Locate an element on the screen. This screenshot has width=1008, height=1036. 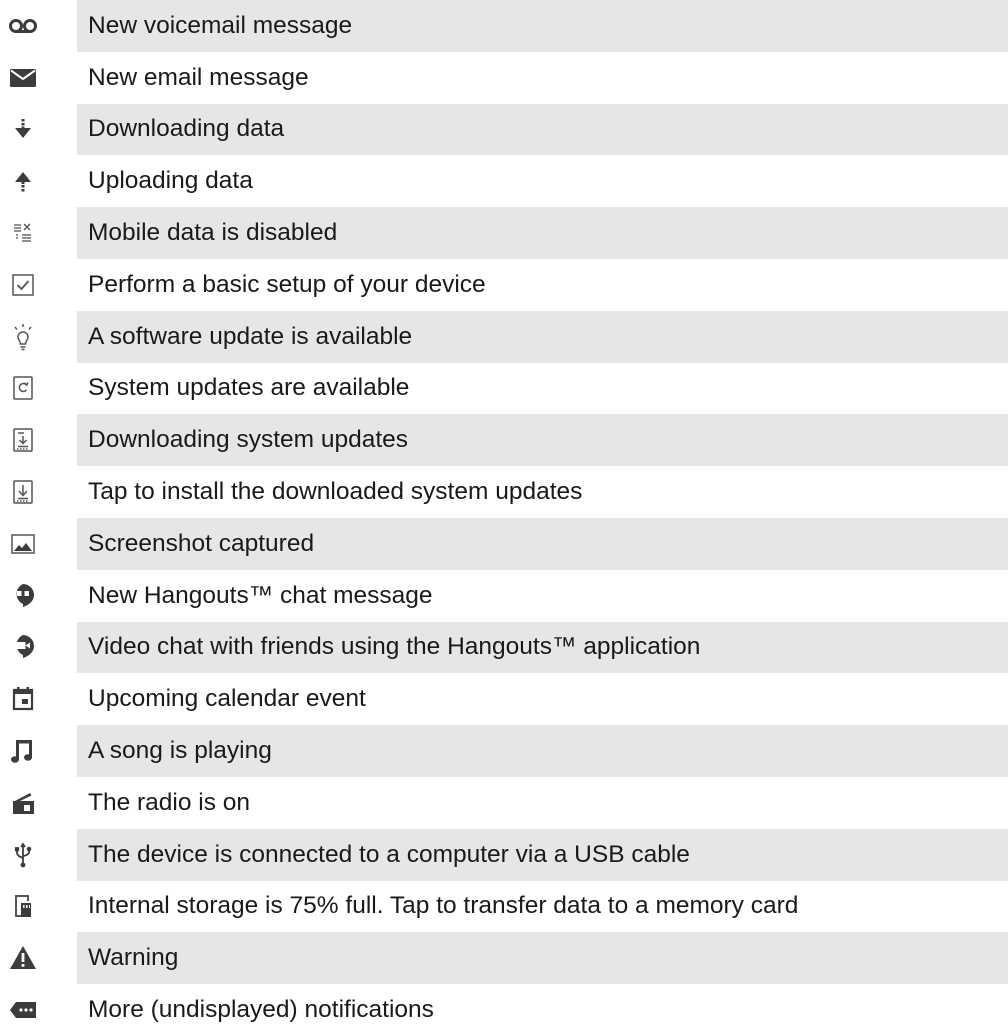
software-update-bulb-icon is located at coordinates (38, 337).